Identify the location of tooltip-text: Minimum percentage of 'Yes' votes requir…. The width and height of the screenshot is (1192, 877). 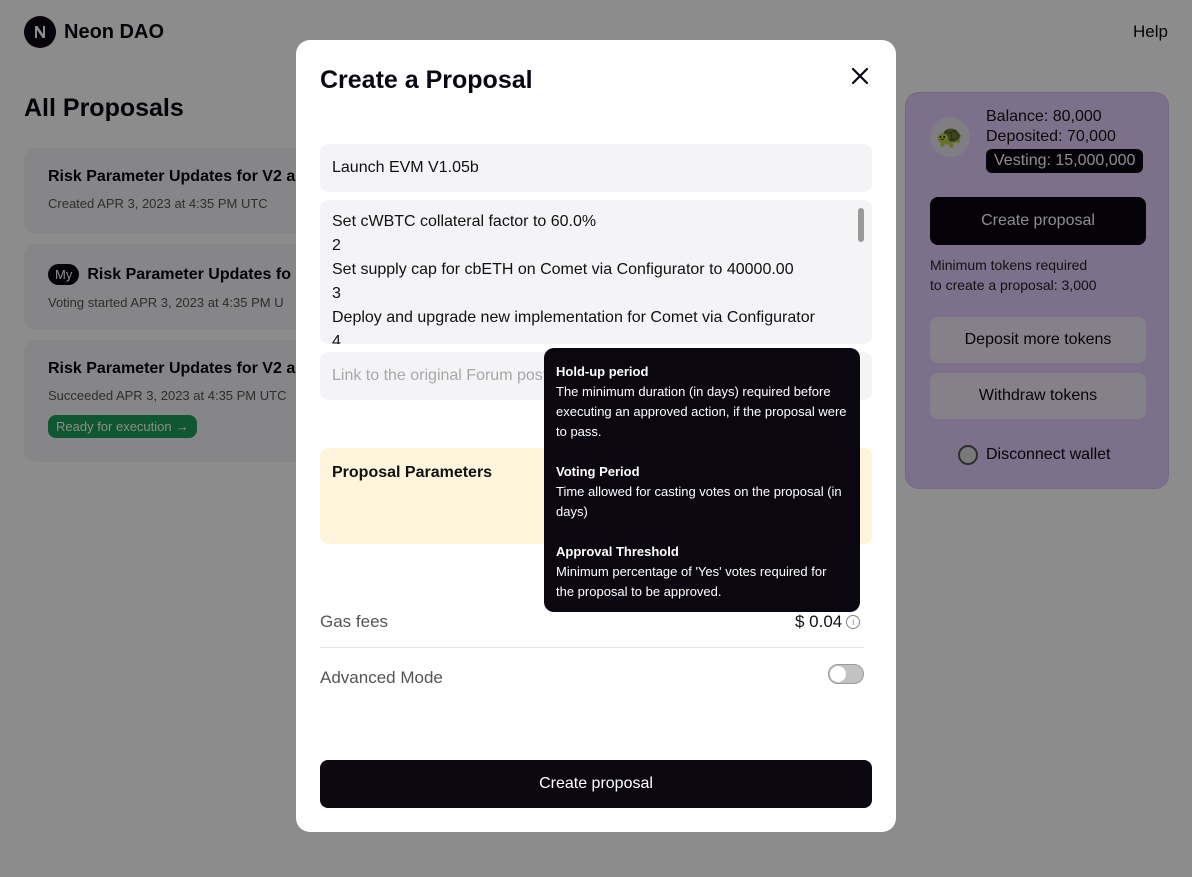
(691, 581).